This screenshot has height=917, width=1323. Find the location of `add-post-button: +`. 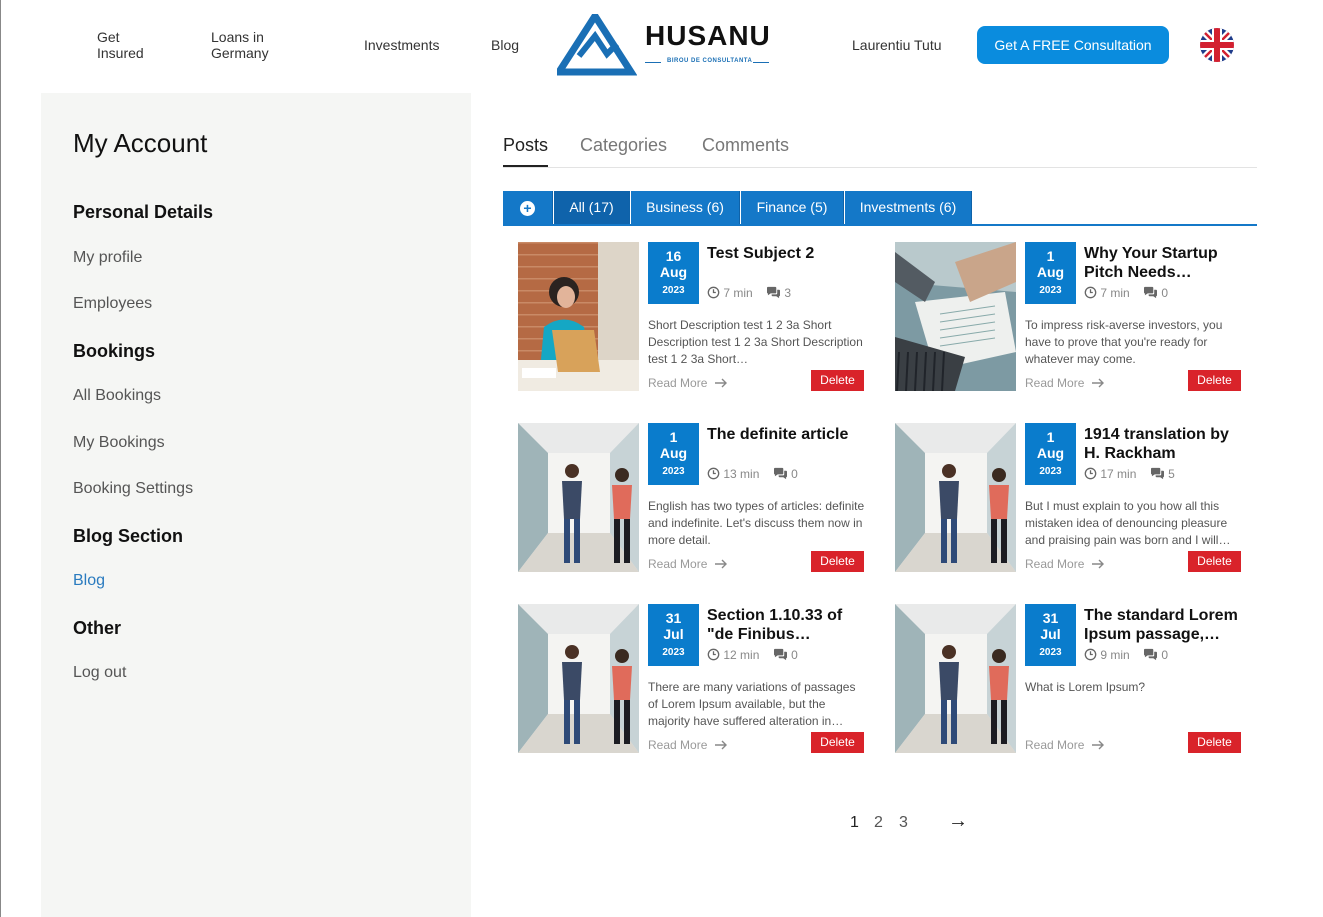

add-post-button: + is located at coordinates (528, 207).